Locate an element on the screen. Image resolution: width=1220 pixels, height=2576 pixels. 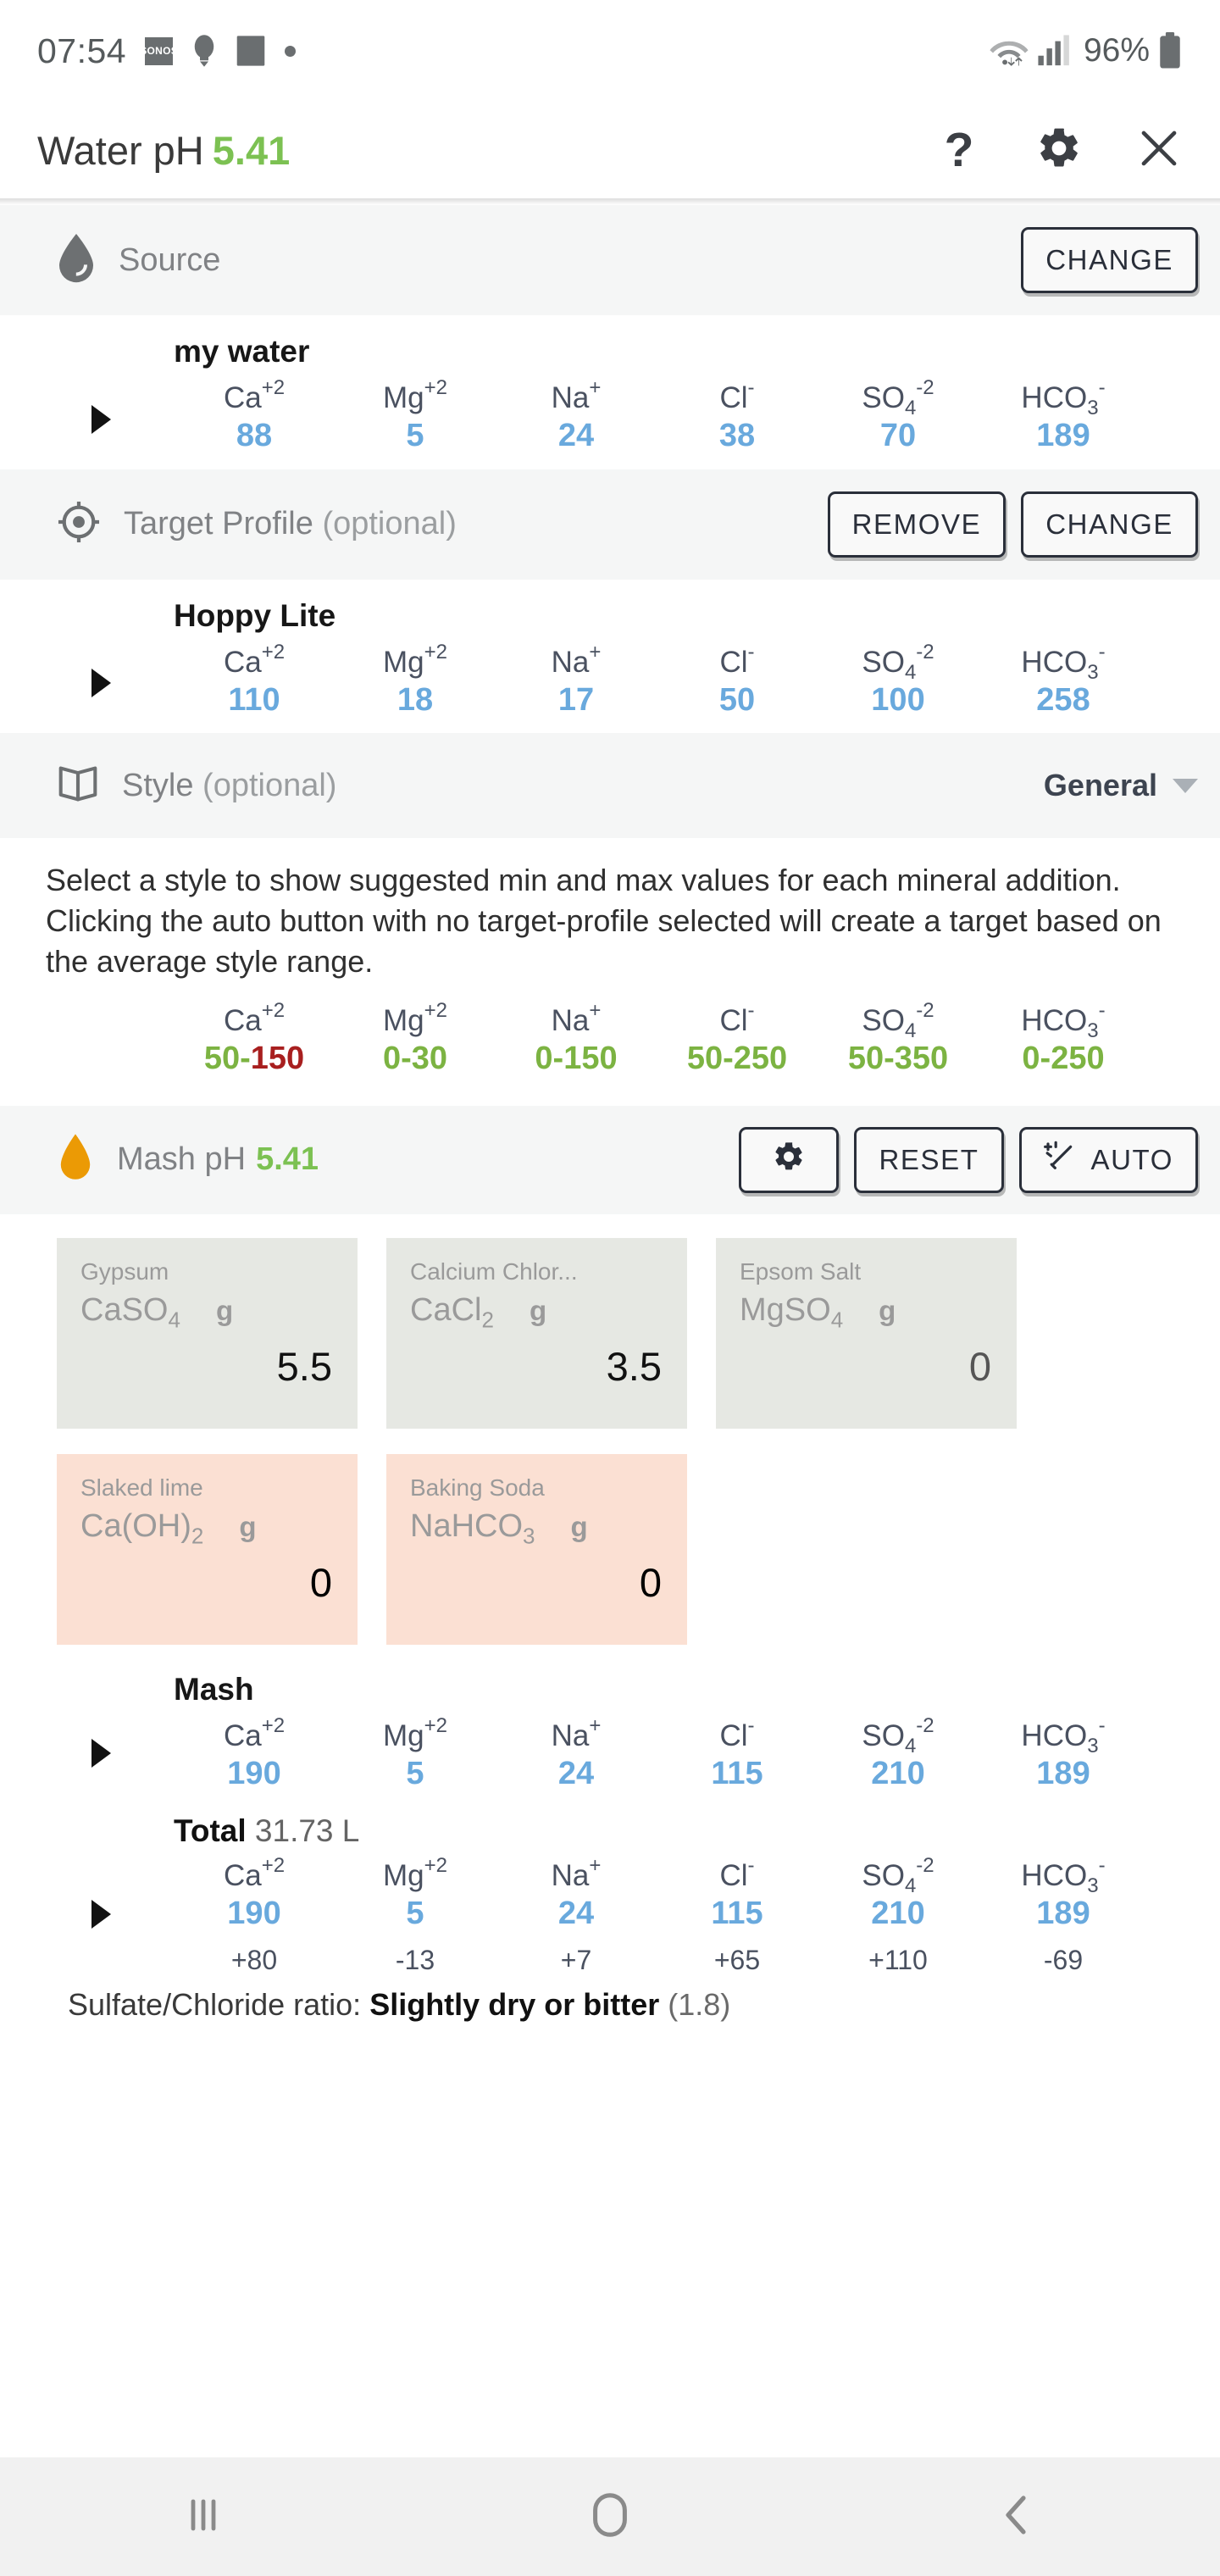
source-actions: CHANGE is located at coordinates (1109, 260).